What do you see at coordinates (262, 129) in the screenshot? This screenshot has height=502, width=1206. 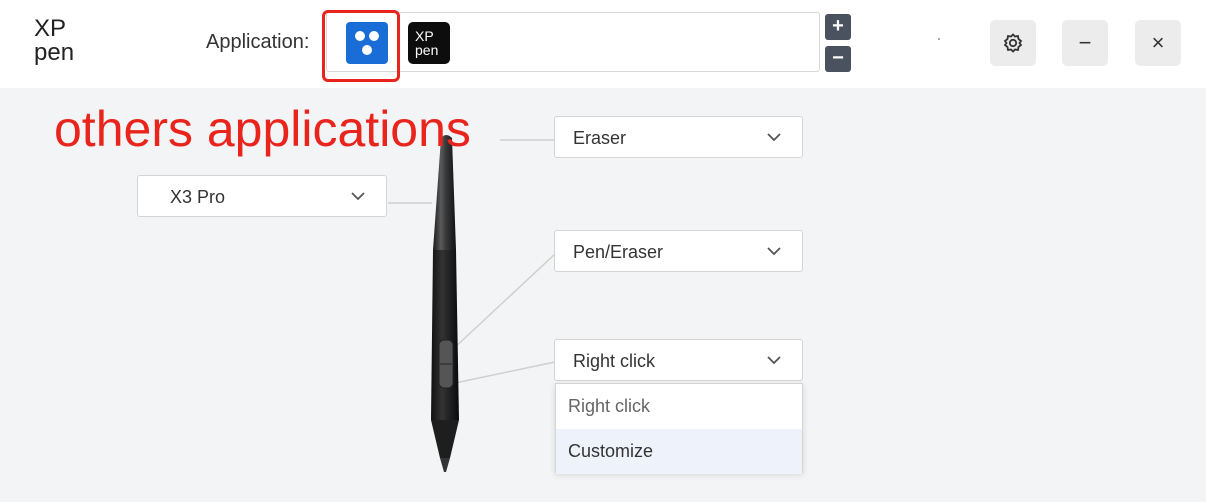 I see `annotation-others-applications: others applications` at bounding box center [262, 129].